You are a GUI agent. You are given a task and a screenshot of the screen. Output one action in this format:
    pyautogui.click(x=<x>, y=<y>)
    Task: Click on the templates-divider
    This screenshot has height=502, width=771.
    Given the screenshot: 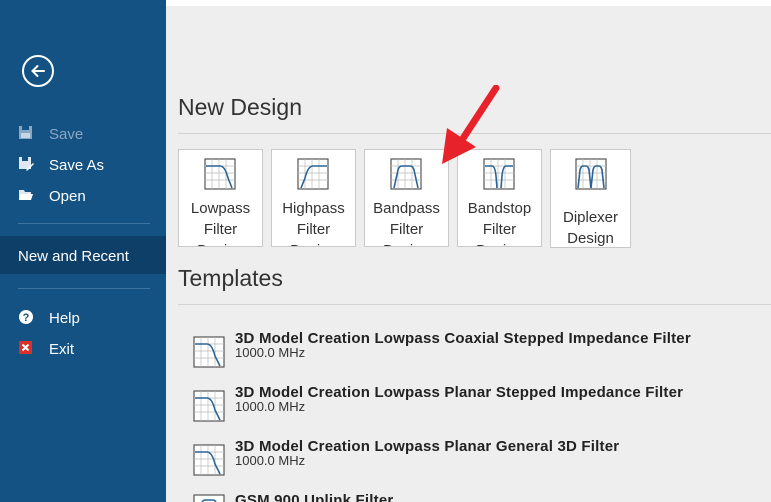 What is the action you would take?
    pyautogui.click(x=474, y=304)
    